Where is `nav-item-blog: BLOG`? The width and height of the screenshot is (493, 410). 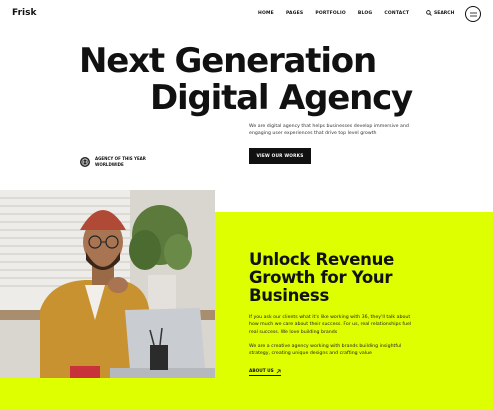 nav-item-blog: BLOG is located at coordinates (365, 13).